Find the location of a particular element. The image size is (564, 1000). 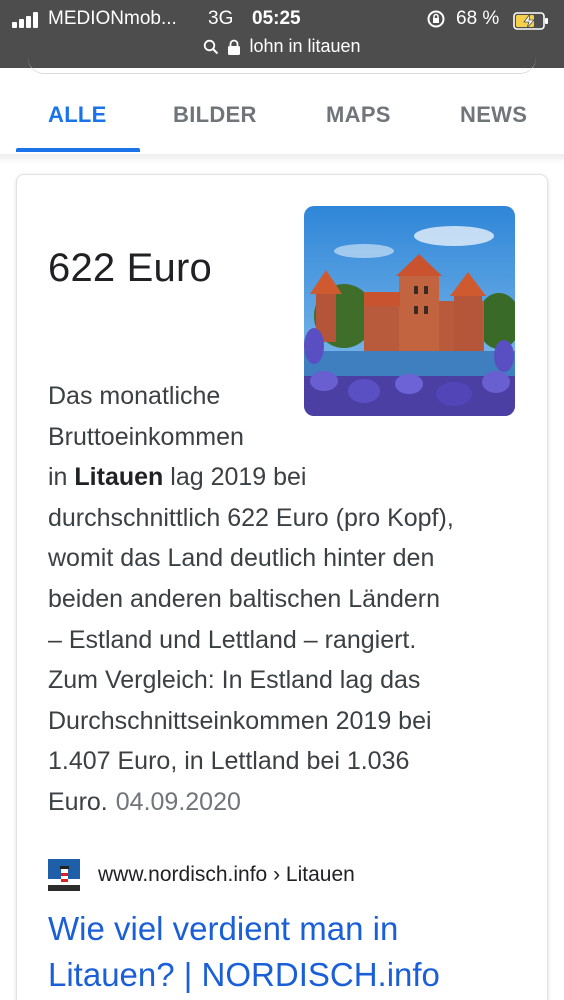

address-bar: lohn in litauen is located at coordinates (282, 48).